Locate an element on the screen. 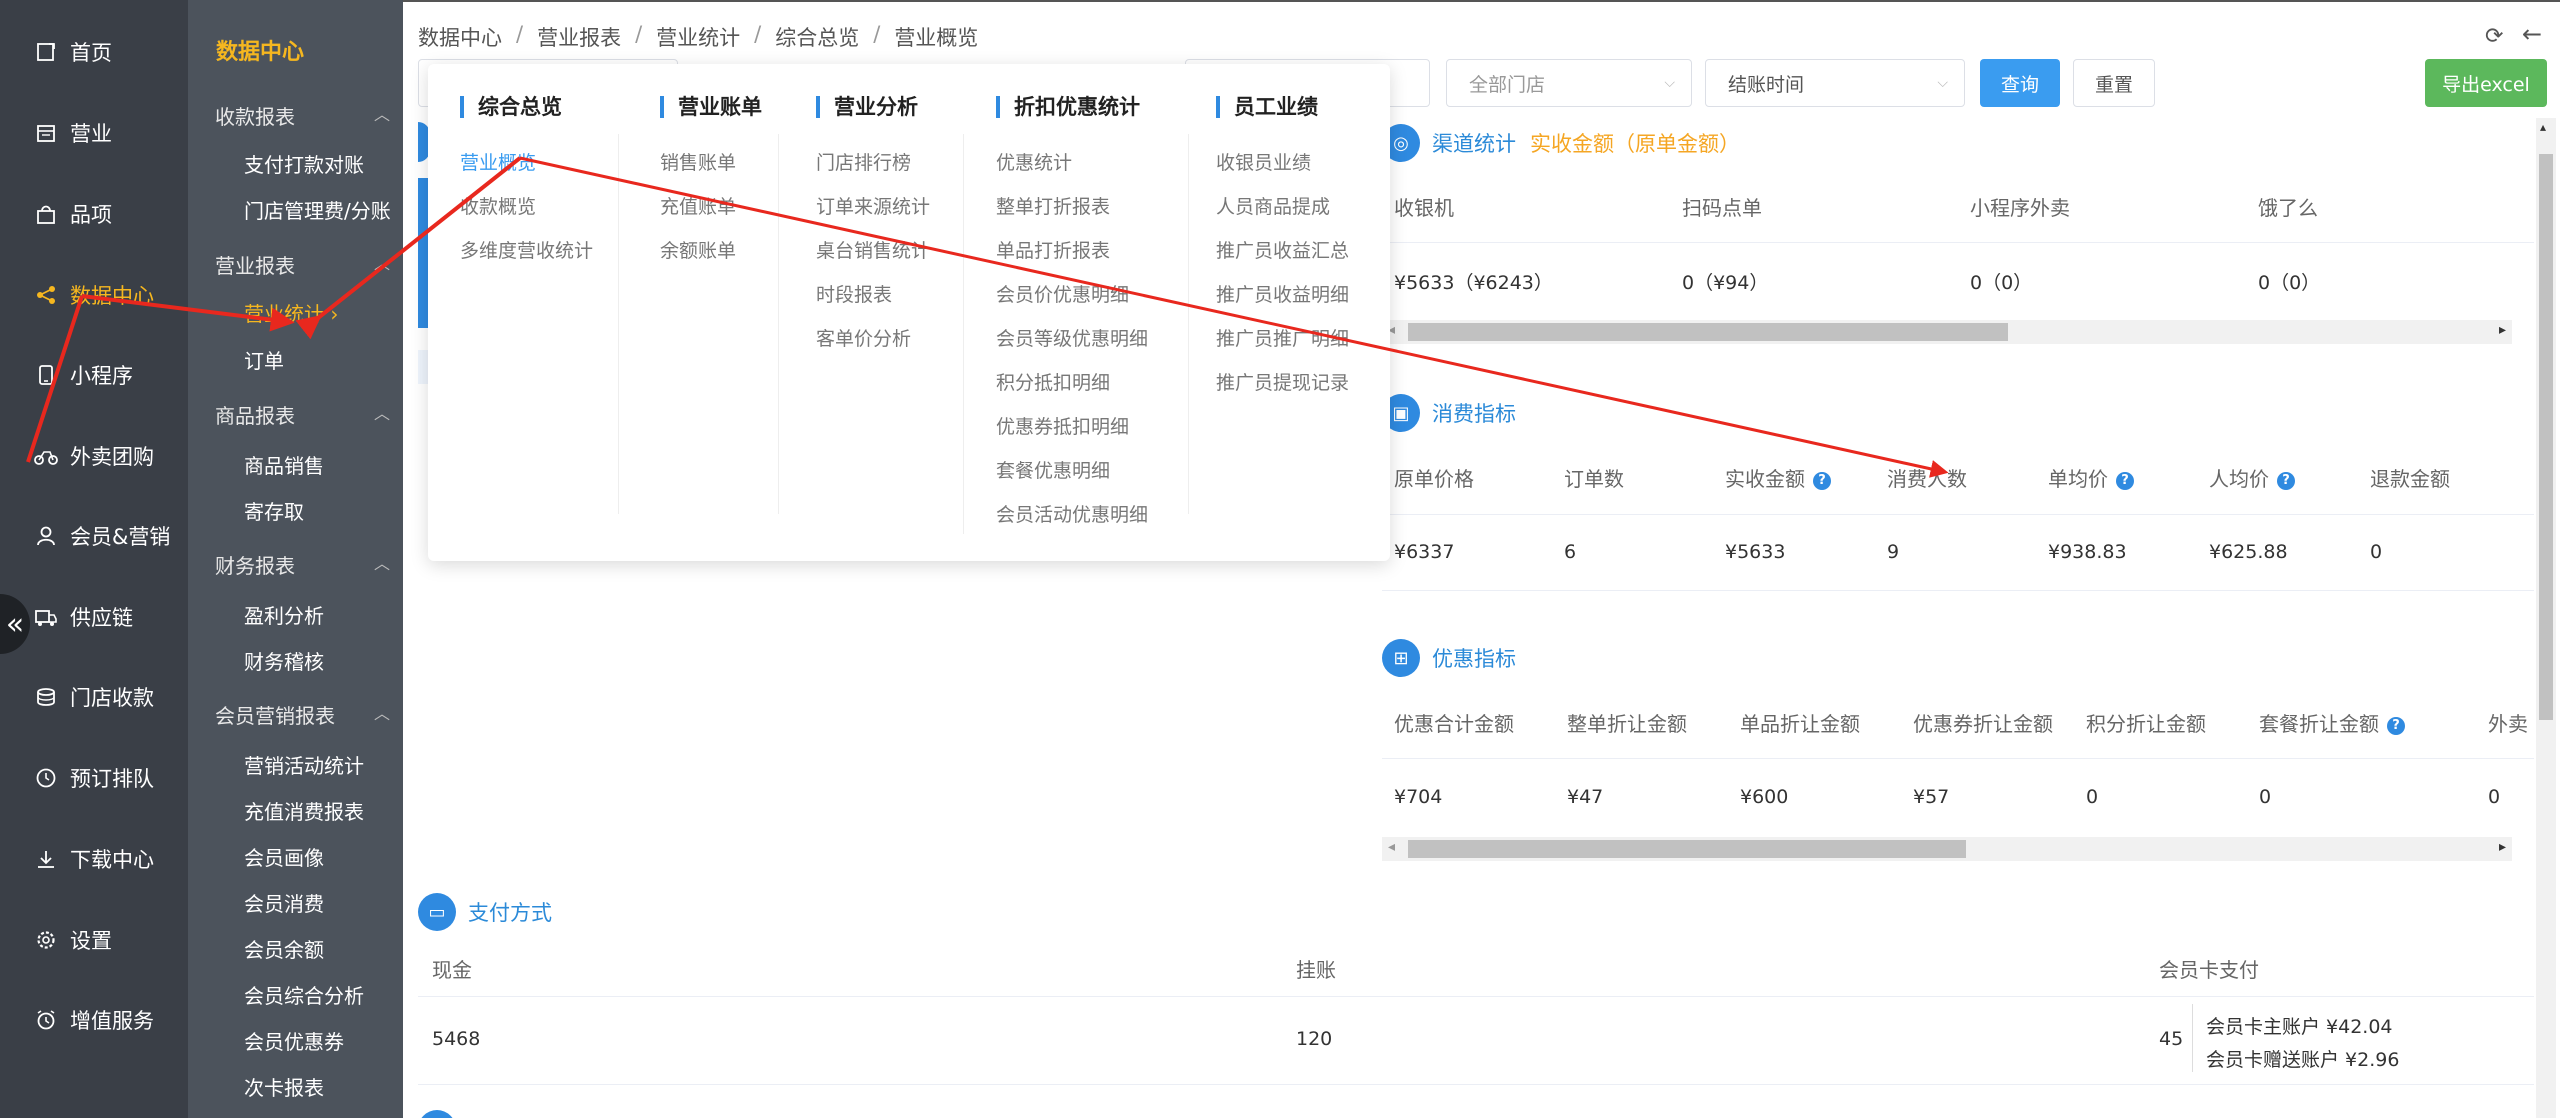 Image resolution: width=2560 pixels, height=1118 pixels. menu-item: 会员价优惠明细 is located at coordinates (1062, 293).